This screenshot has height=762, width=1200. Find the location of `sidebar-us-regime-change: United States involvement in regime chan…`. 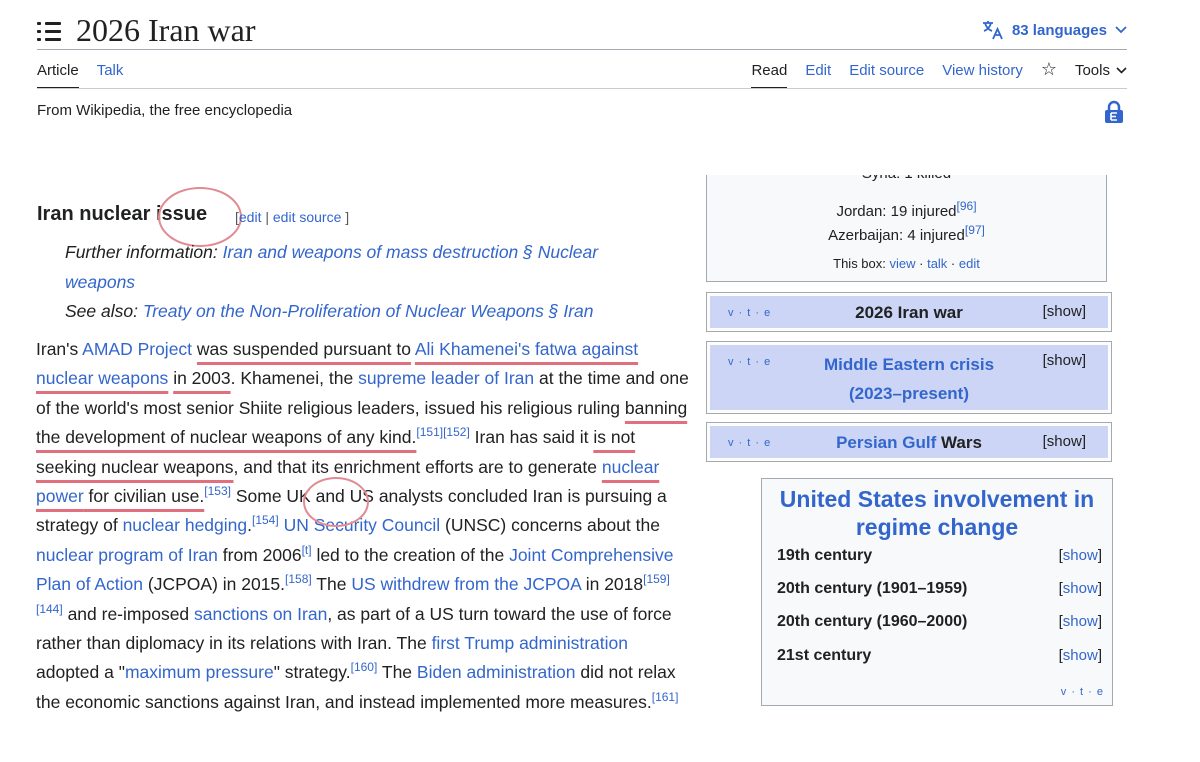

sidebar-us-regime-change: United States involvement in regime chan… is located at coordinates (937, 592).